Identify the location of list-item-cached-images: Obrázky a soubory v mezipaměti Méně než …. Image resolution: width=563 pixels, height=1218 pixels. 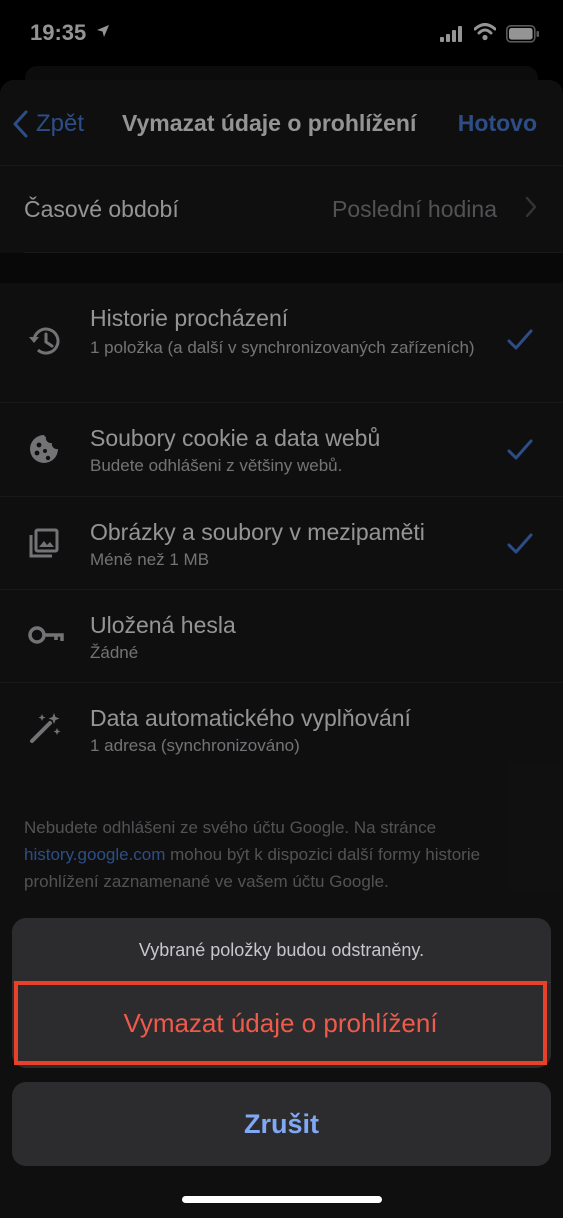
(281, 543).